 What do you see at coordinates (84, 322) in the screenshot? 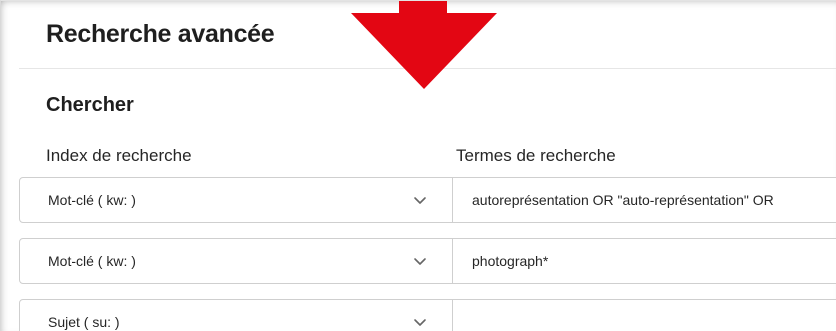
I see `index-select-value: Sujet ( su: )` at bounding box center [84, 322].